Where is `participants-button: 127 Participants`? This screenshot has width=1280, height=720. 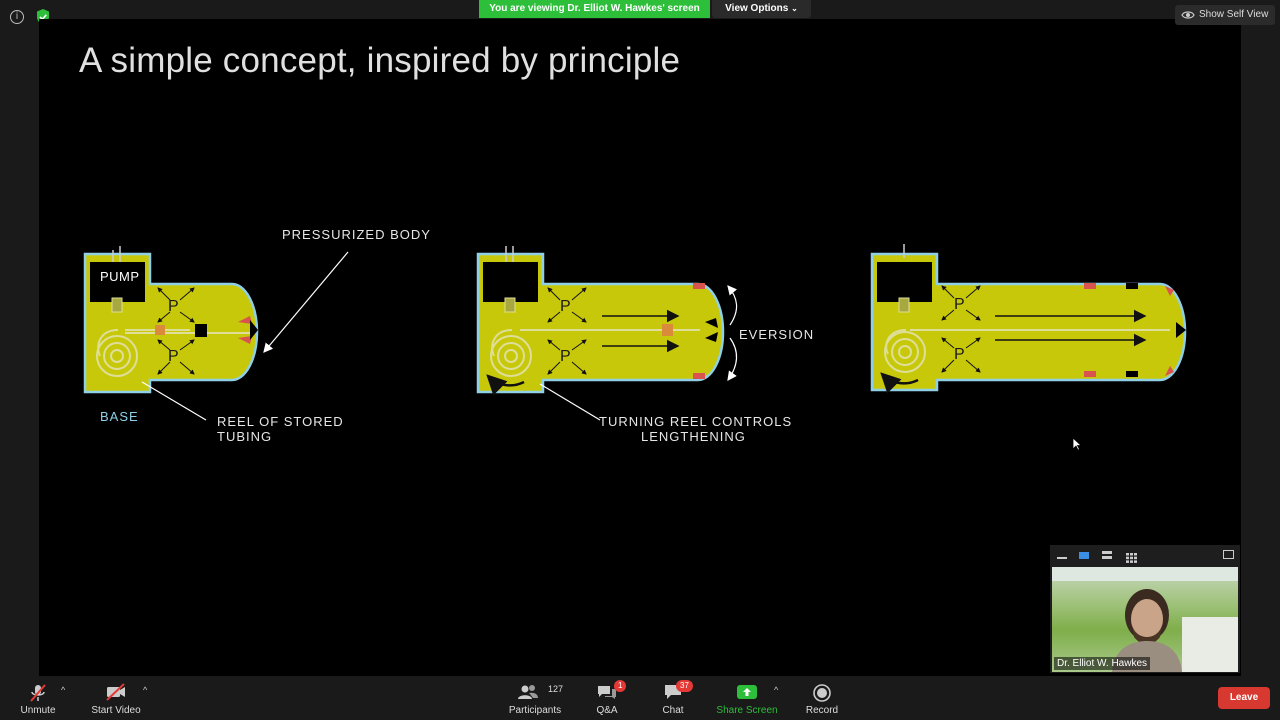 participants-button: 127 Participants is located at coordinates (535, 700).